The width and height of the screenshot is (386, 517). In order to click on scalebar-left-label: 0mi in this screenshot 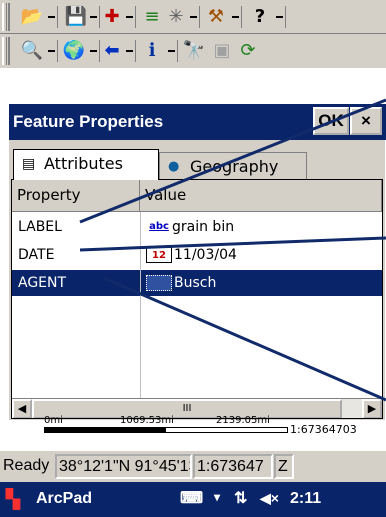, I will do `click(53, 420)`.